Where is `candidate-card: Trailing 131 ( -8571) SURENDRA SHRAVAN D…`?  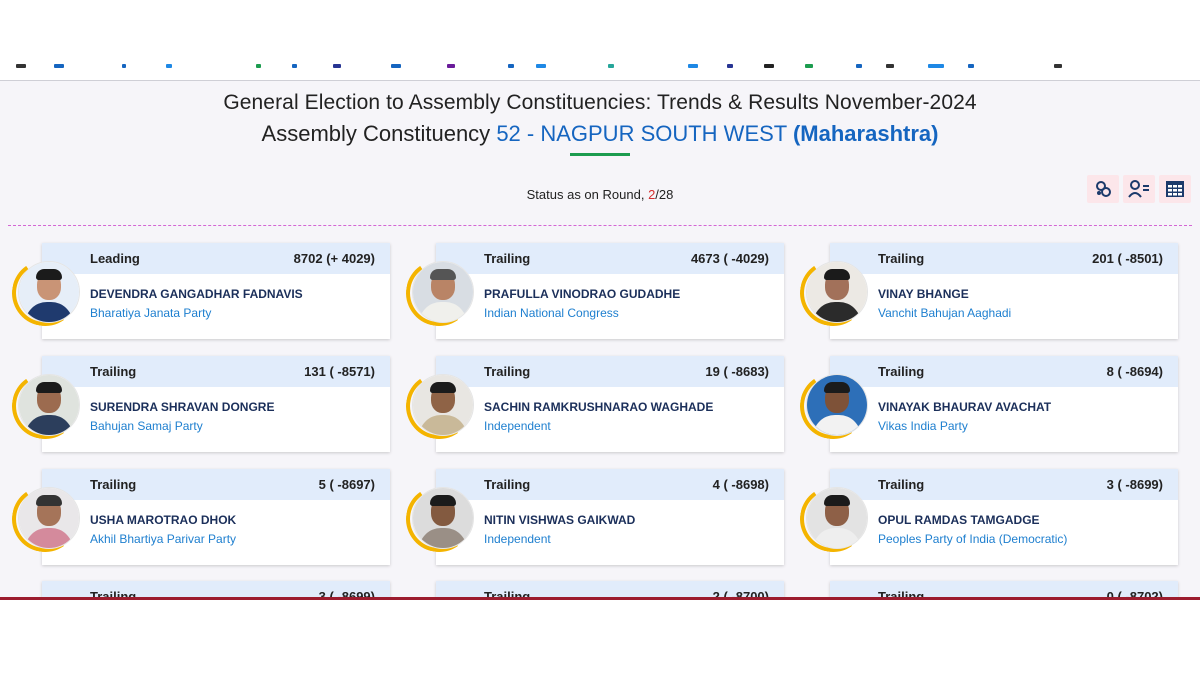 candidate-card: Trailing 131 ( -8571) SURENDRA SHRAVAN D… is located at coordinates (204, 404).